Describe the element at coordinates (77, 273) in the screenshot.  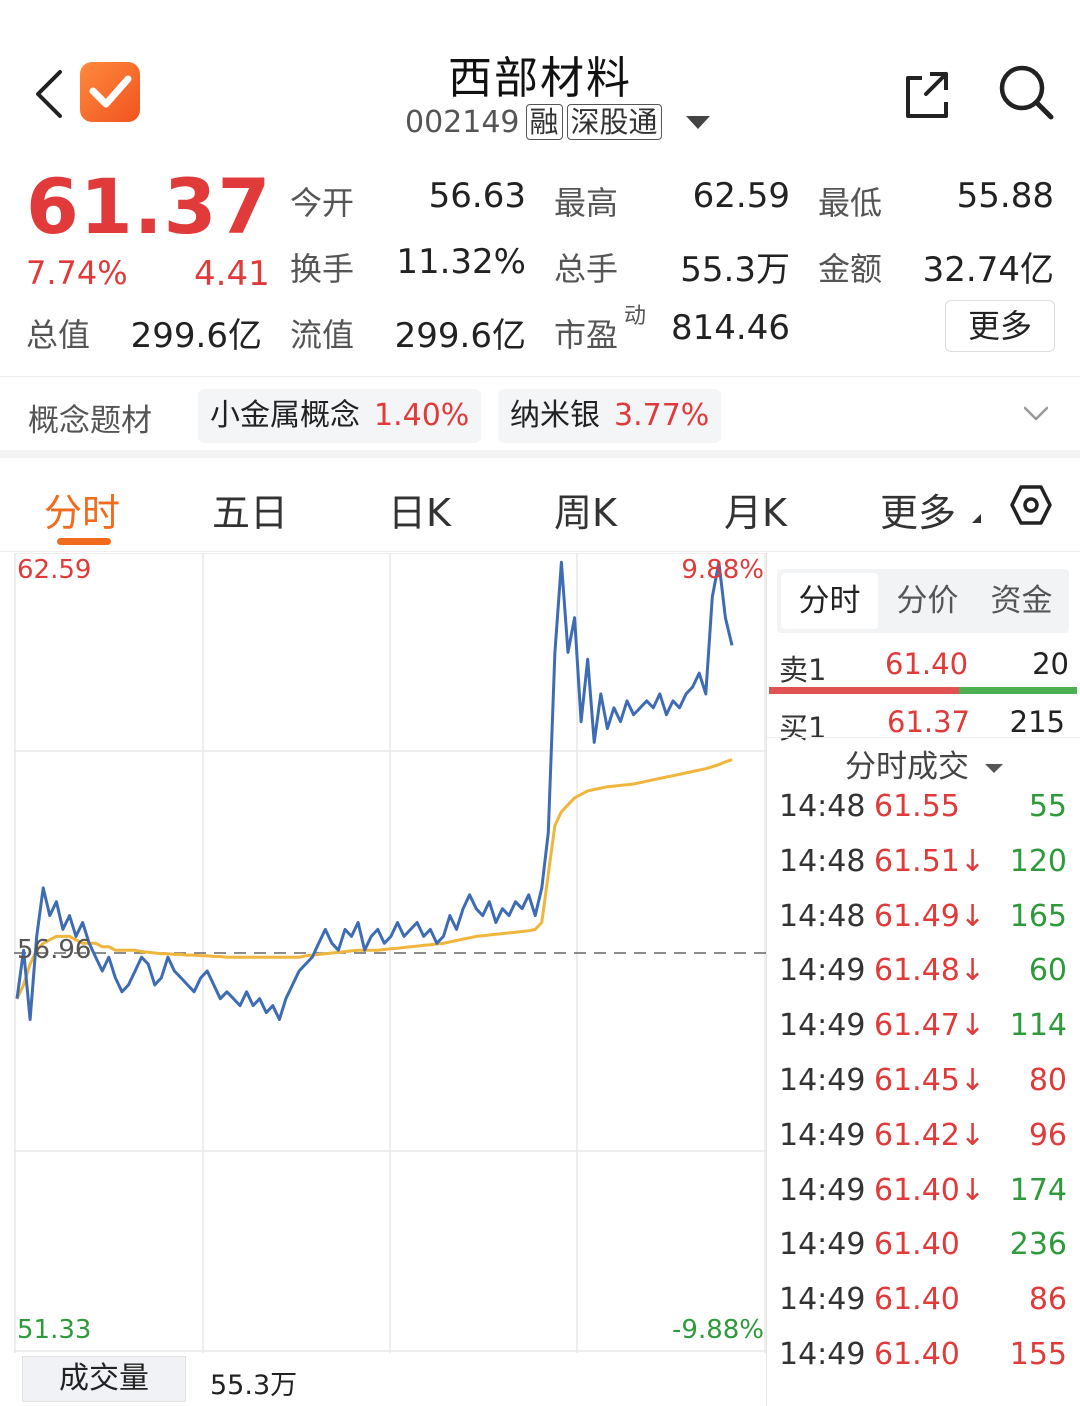
I see `change-percent: 7.74%` at that location.